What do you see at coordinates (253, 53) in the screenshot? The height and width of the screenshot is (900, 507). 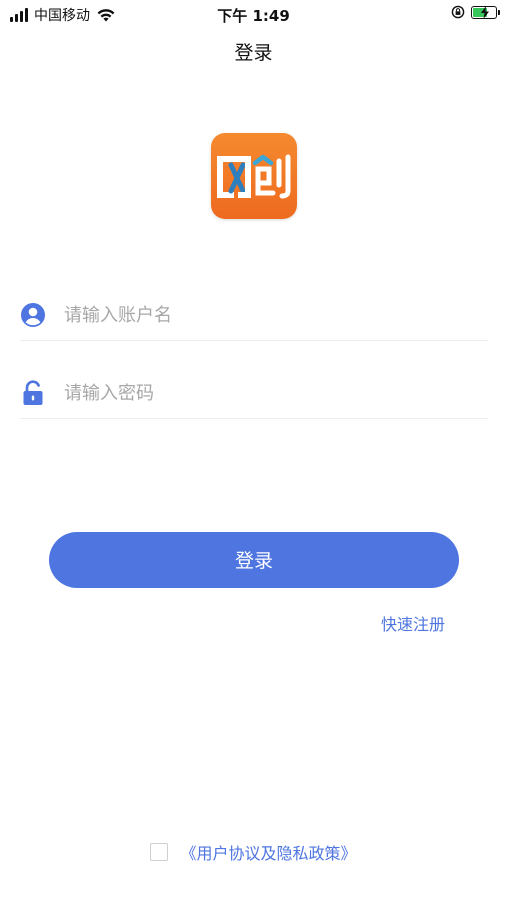 I see `page-title: 登录` at bounding box center [253, 53].